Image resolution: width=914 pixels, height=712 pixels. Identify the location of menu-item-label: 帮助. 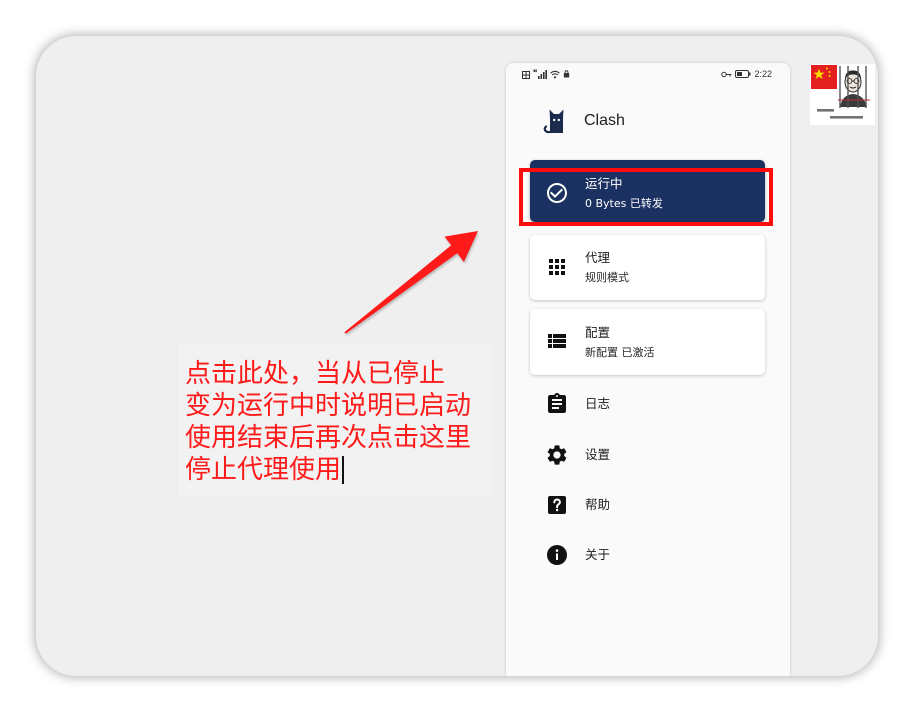
(598, 504).